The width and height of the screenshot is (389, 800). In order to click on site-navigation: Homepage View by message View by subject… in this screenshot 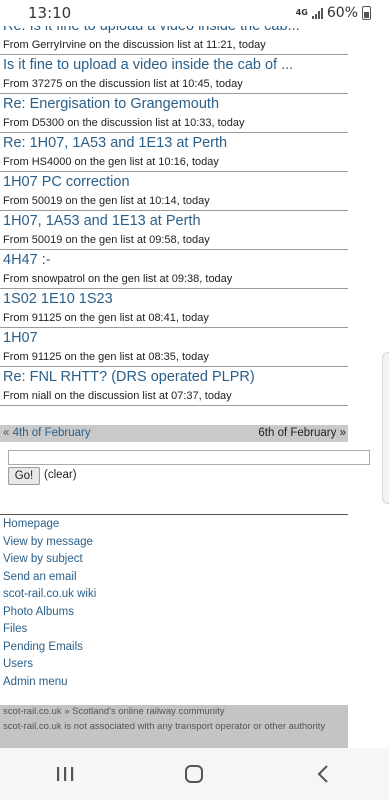, I will do `click(49, 603)`.